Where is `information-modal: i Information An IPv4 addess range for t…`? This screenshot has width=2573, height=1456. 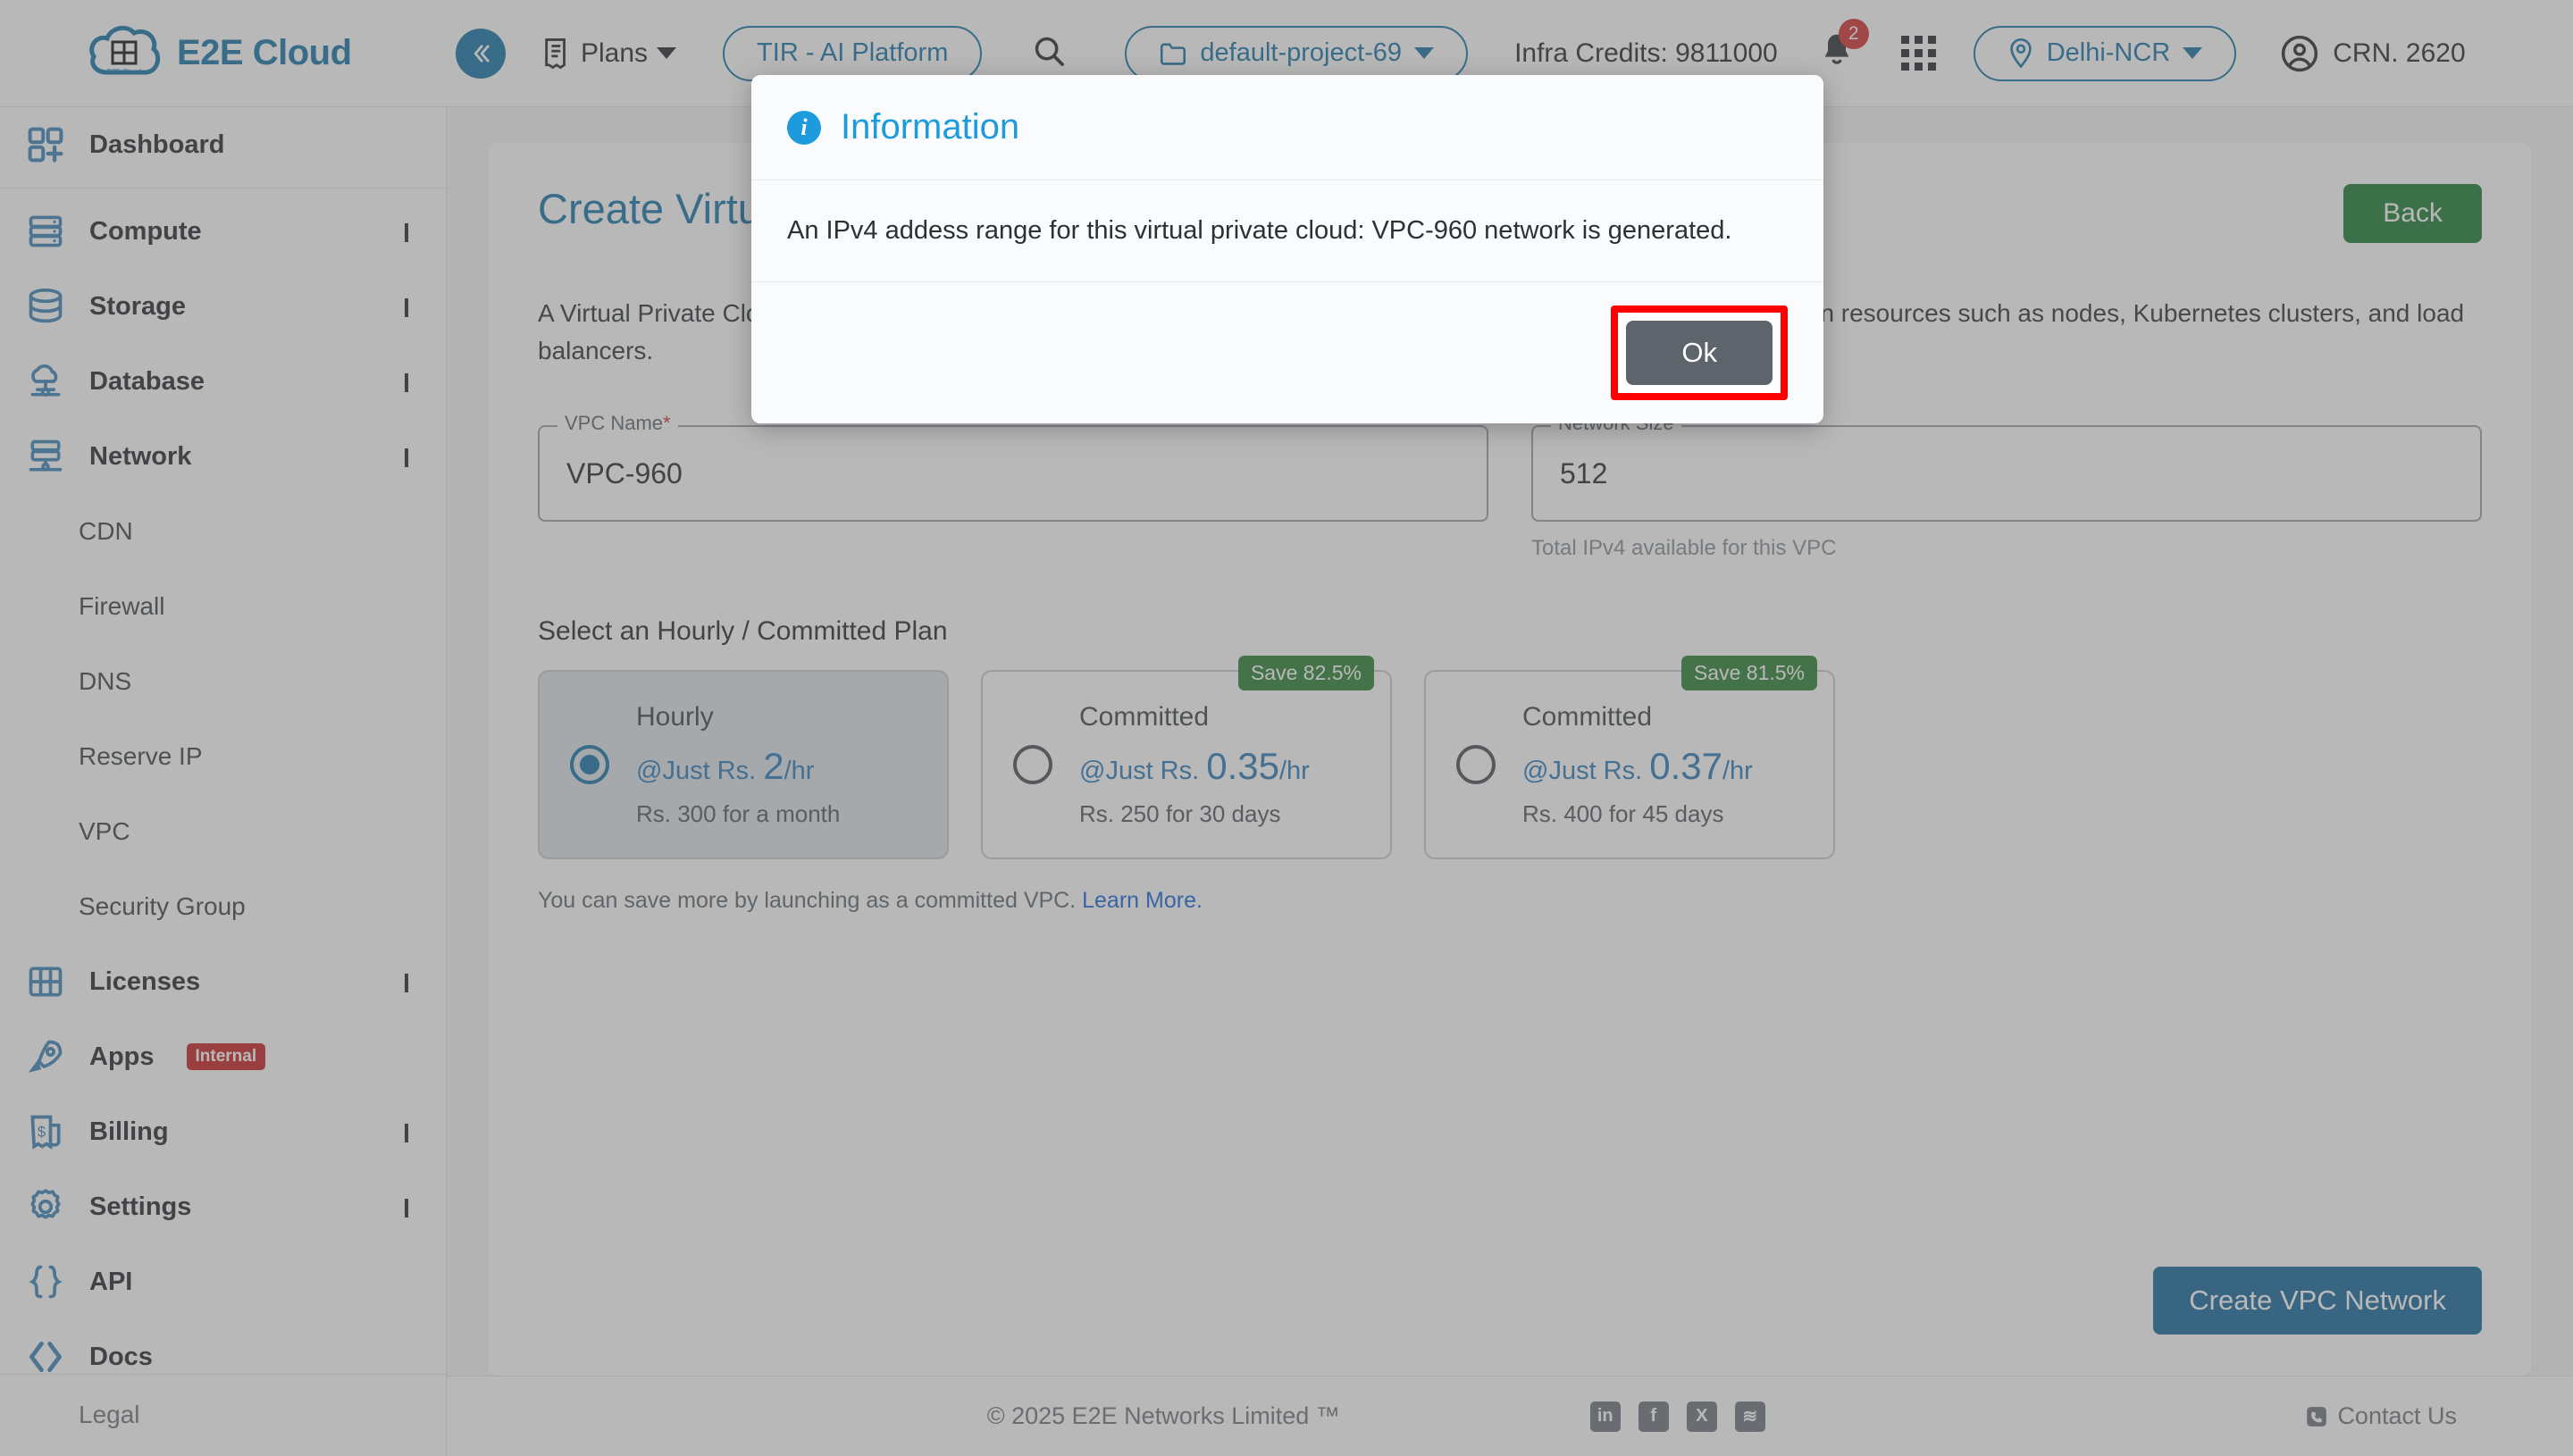
information-modal: i Information An IPv4 addess range for t… is located at coordinates (1287, 249).